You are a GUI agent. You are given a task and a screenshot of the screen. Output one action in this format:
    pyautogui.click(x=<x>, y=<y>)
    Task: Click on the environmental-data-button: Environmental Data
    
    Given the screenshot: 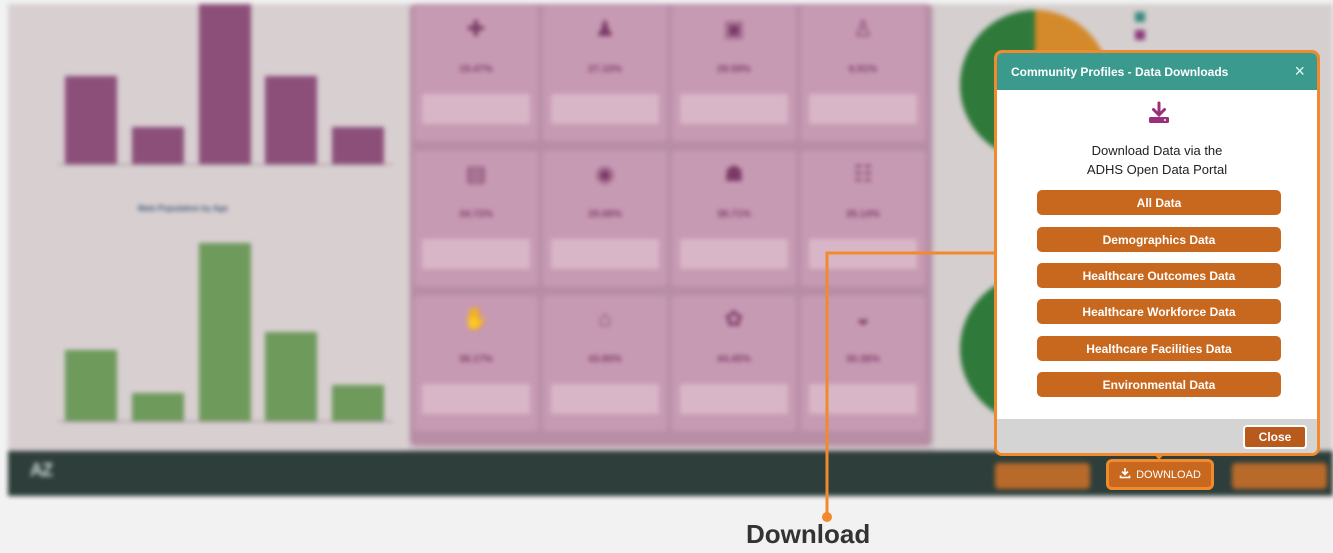 What is the action you would take?
    pyautogui.click(x=1159, y=384)
    